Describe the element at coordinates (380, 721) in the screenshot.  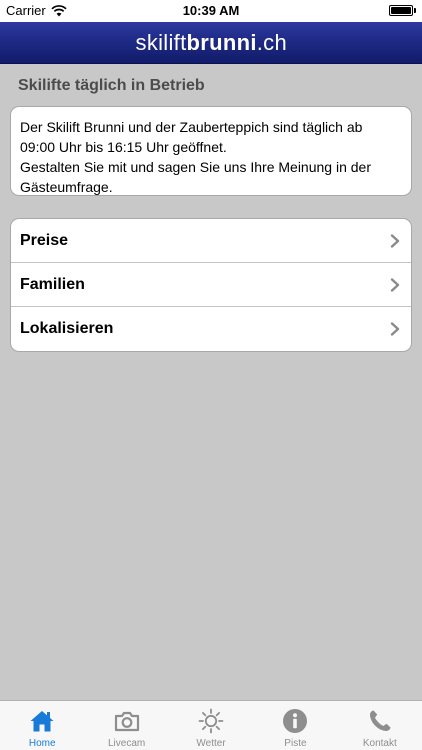
I see `phone-icon` at that location.